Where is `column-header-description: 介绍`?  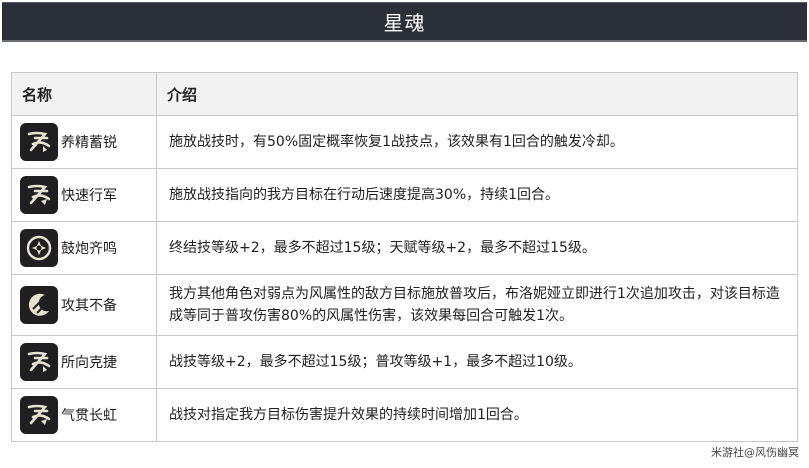
column-header-description: 介绍 is located at coordinates (477, 94).